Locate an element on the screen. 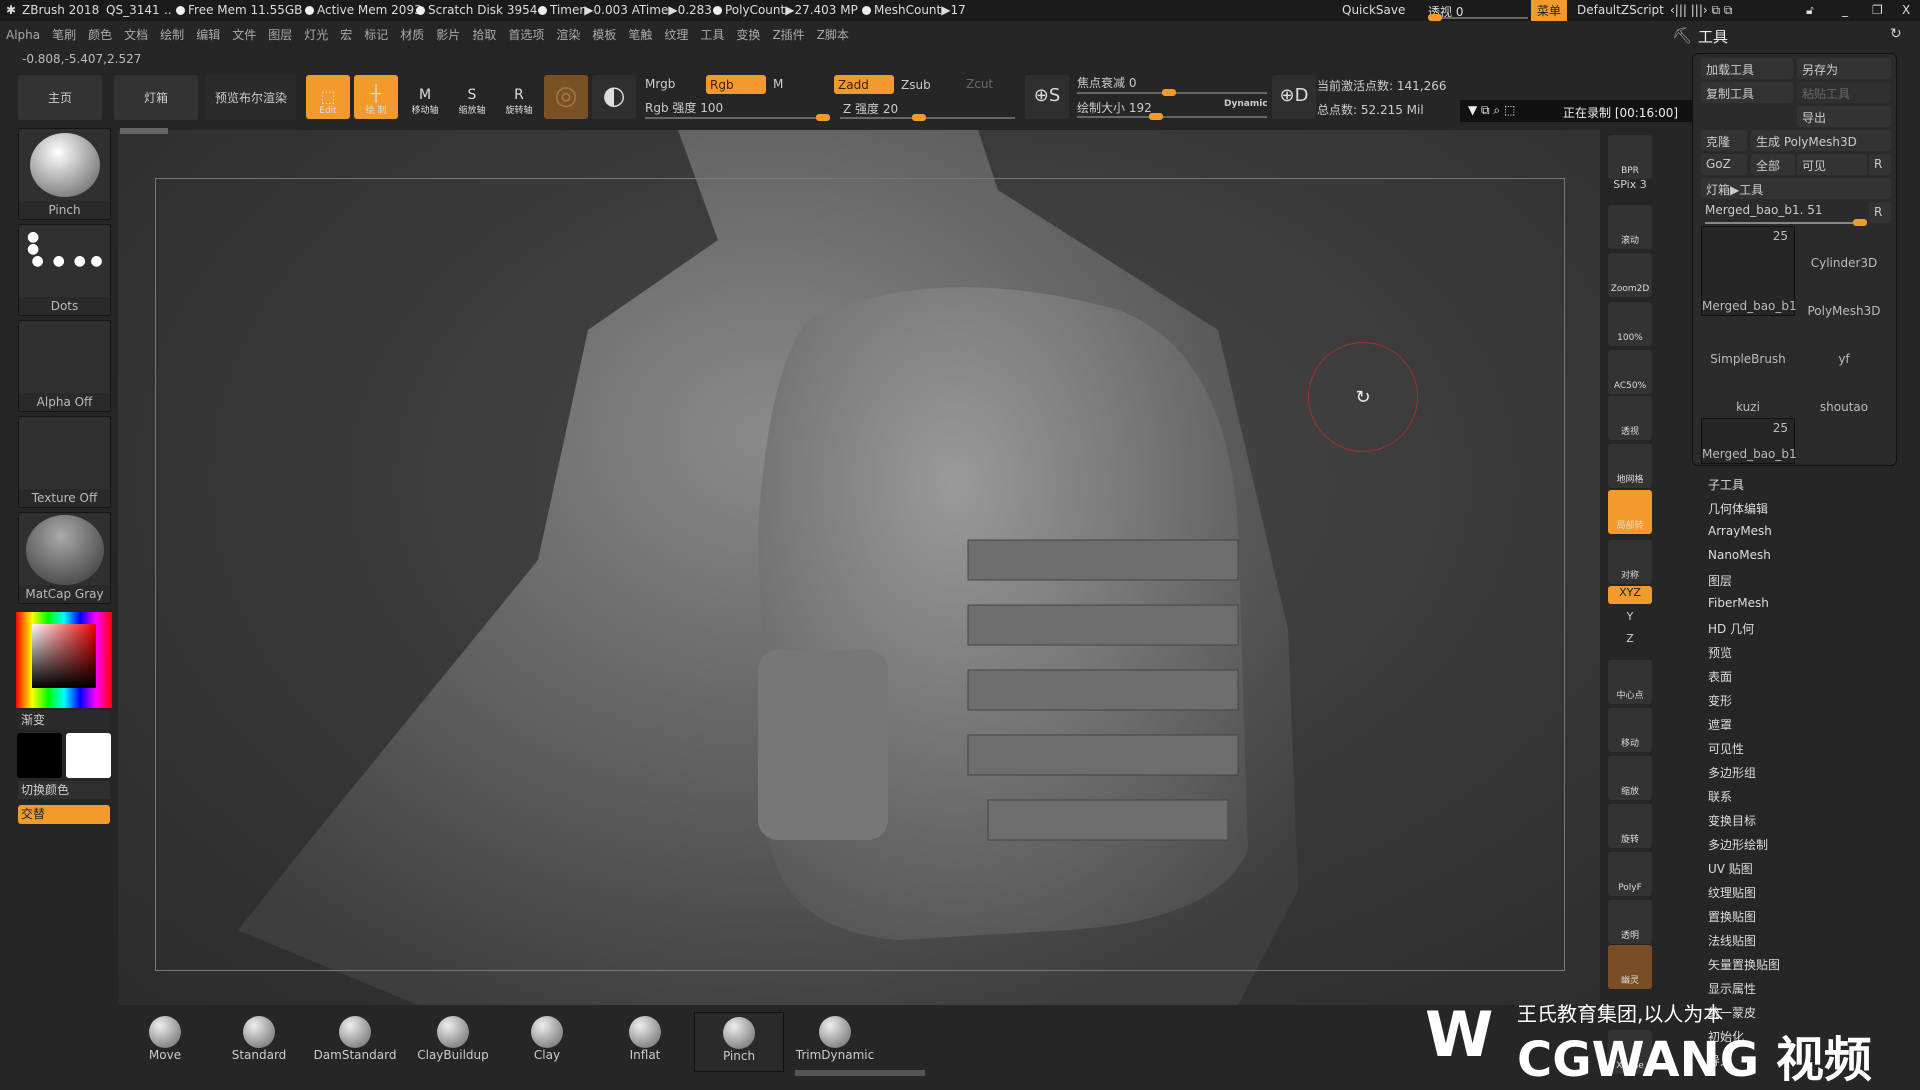  dynamic-brush-button: ⊕D is located at coordinates (1294, 97).